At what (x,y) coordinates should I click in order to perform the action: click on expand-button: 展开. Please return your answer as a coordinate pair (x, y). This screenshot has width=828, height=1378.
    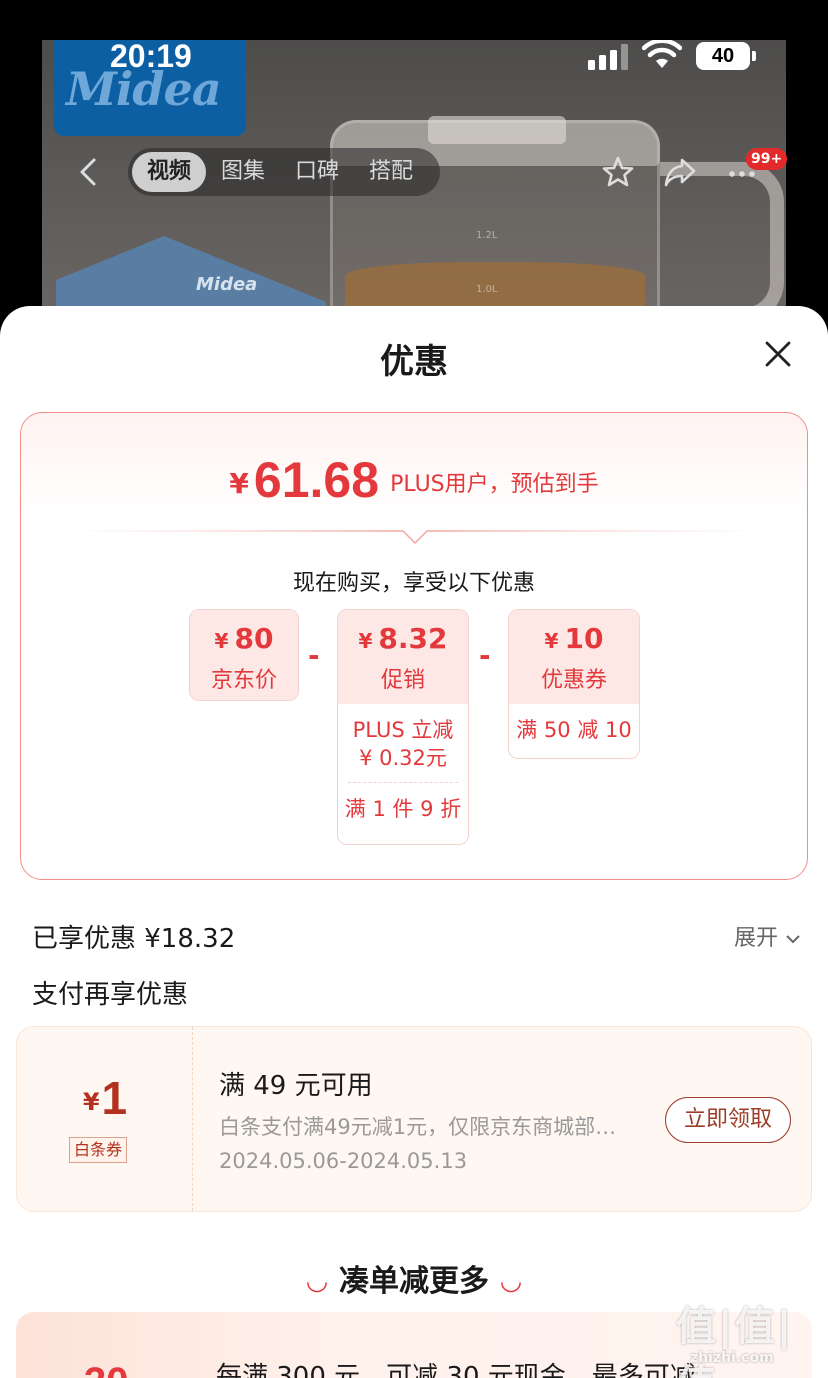
    Looking at the image, I should click on (767, 936).